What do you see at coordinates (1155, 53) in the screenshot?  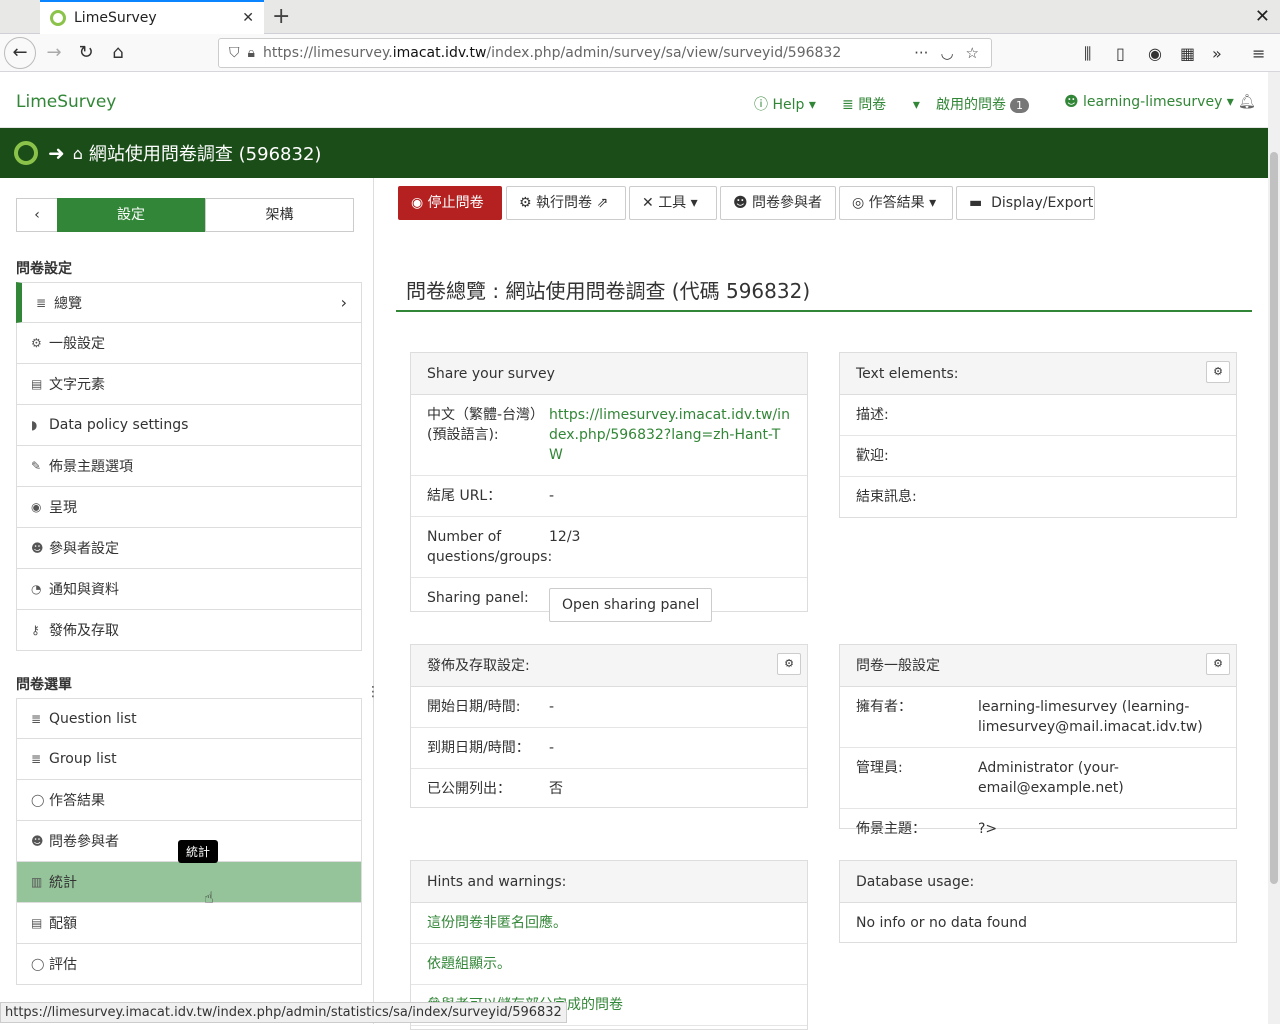 I see `account-icon: ◉` at bounding box center [1155, 53].